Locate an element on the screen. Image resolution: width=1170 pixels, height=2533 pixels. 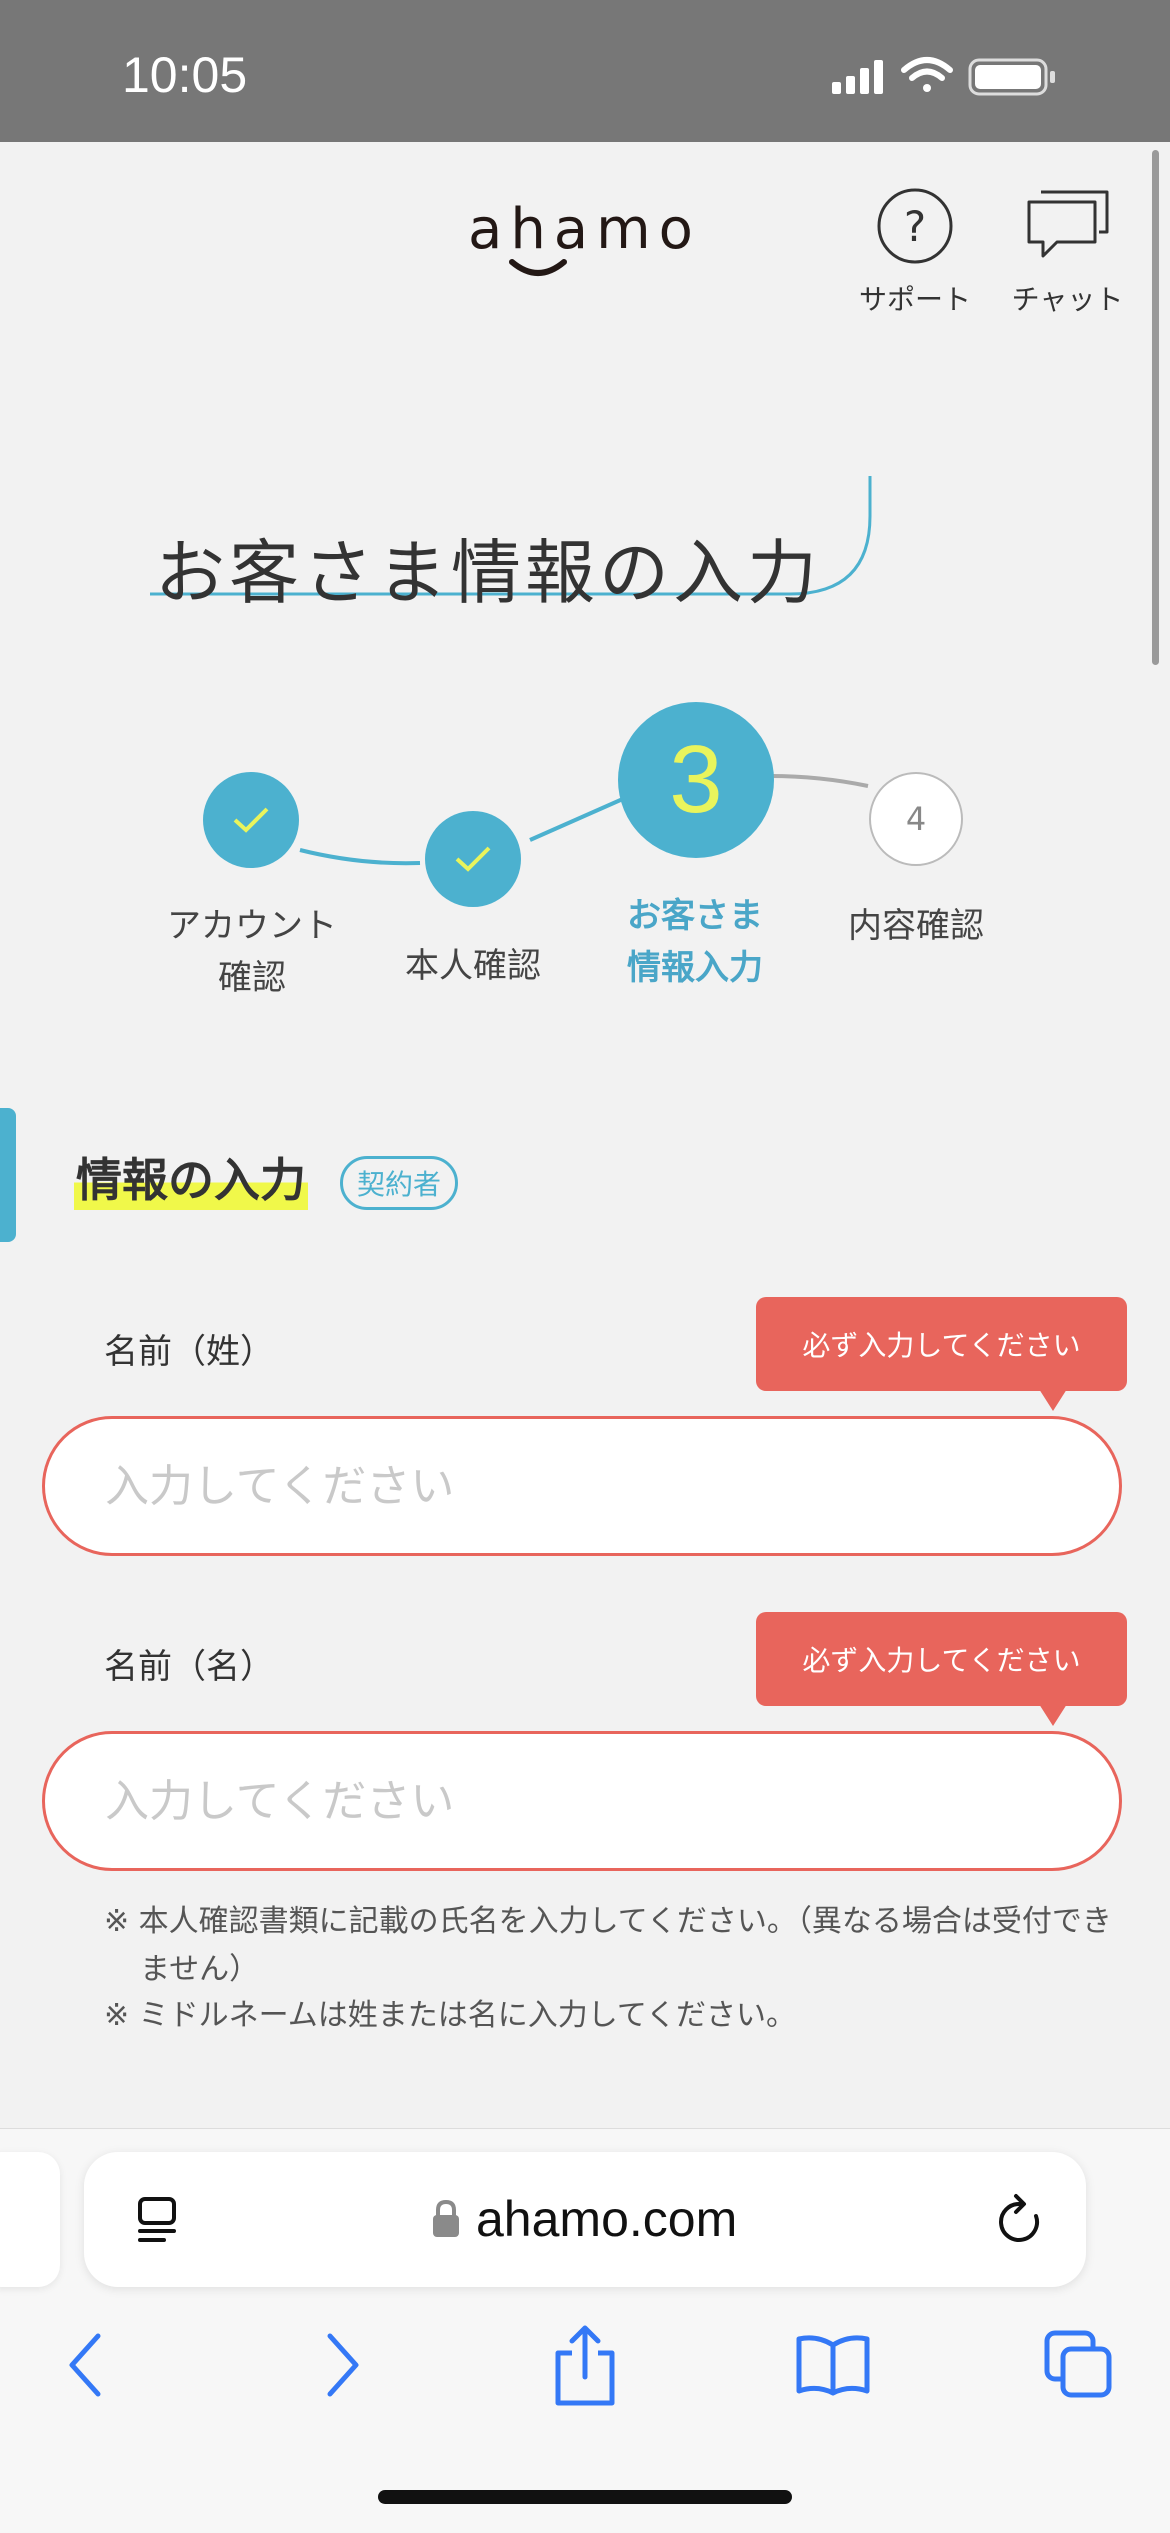
share-icon is located at coordinates (585, 2365).